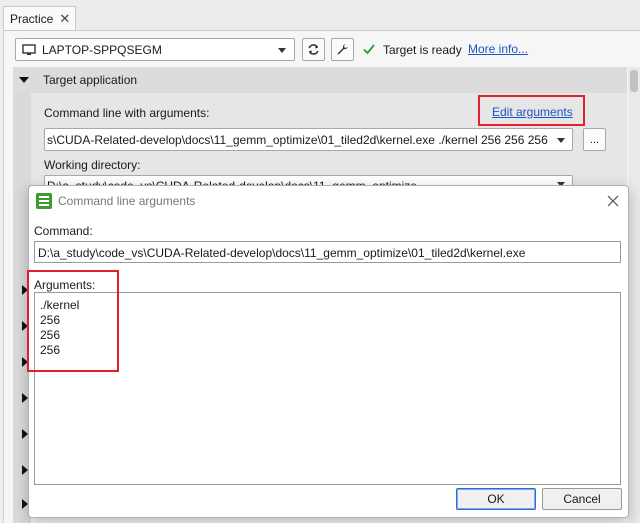  Describe the element at coordinates (613, 201) in the screenshot. I see `close-icon` at that location.